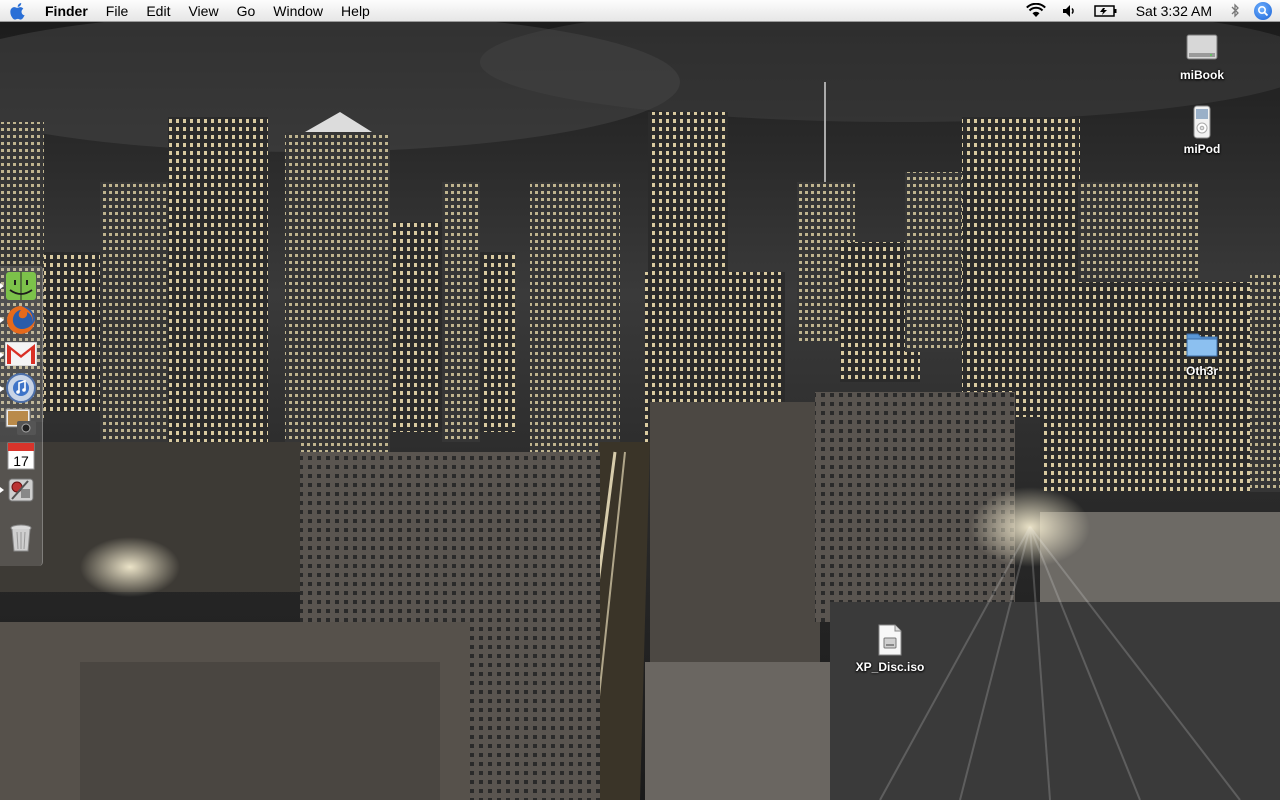 This screenshot has width=1280, height=800. What do you see at coordinates (1174, 11) in the screenshot?
I see `menu-clock: Sat 3:32 AM` at bounding box center [1174, 11].